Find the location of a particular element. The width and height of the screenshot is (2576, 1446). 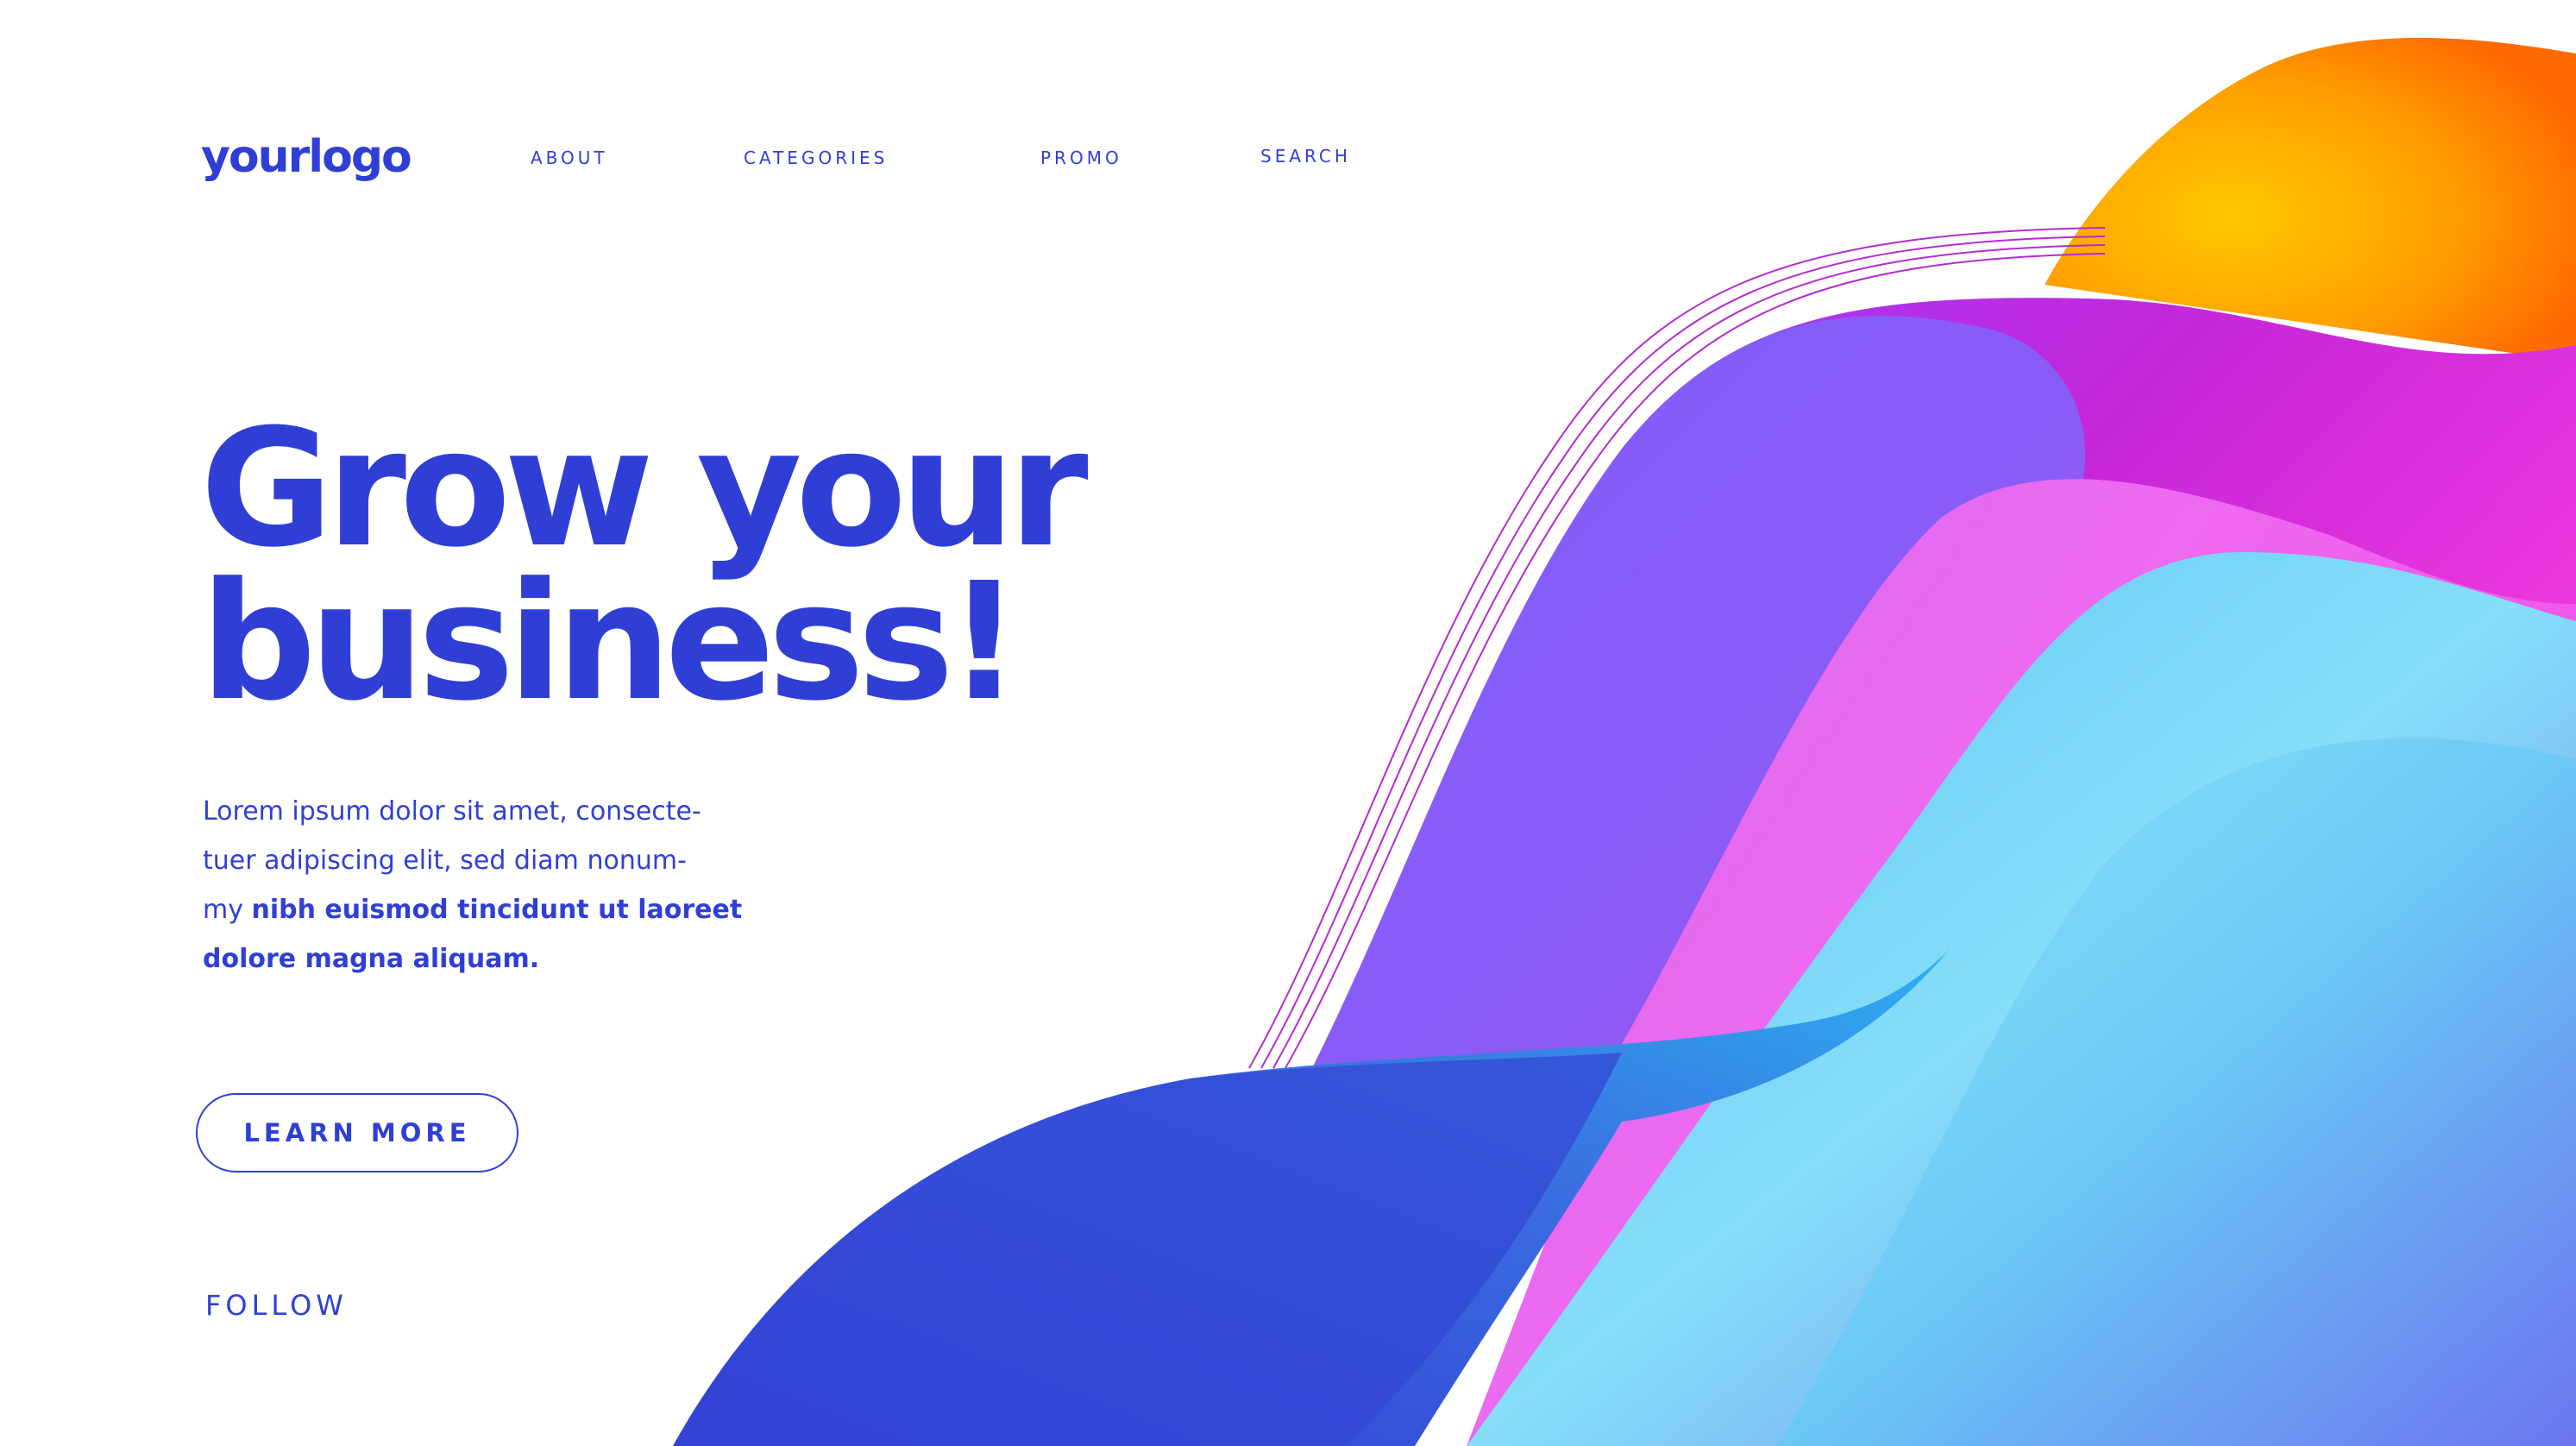

follow-link: FOLLOW is located at coordinates (276, 1305).